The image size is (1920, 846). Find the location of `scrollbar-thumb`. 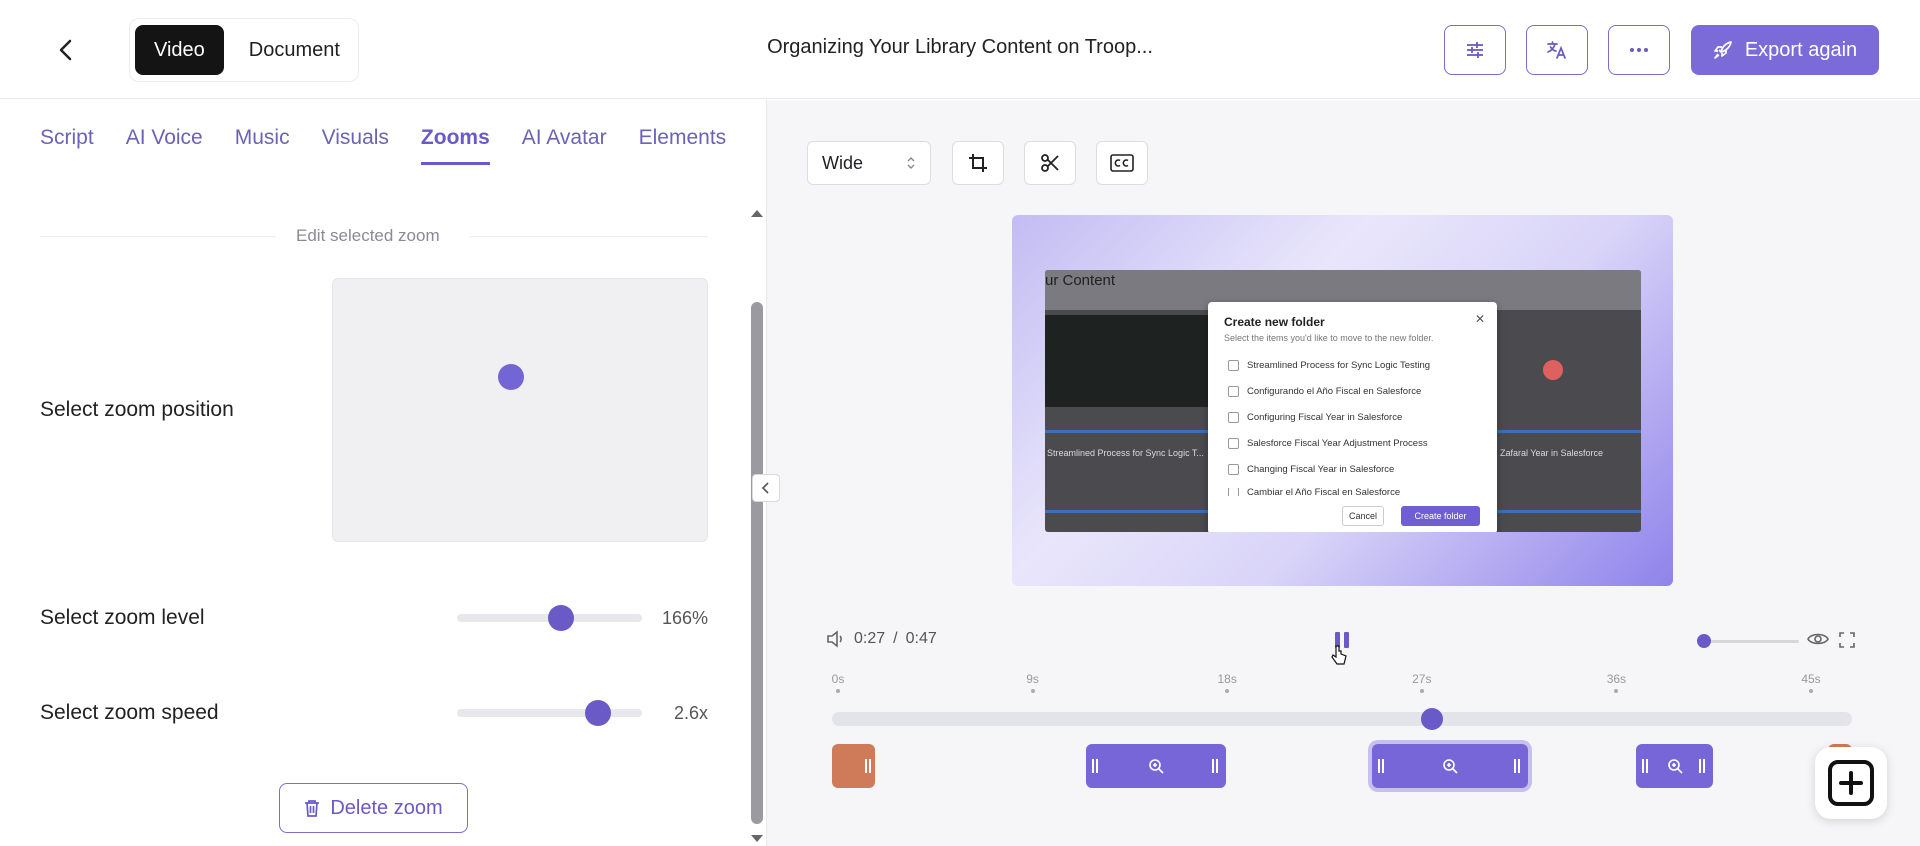

scrollbar-thumb is located at coordinates (757, 563).